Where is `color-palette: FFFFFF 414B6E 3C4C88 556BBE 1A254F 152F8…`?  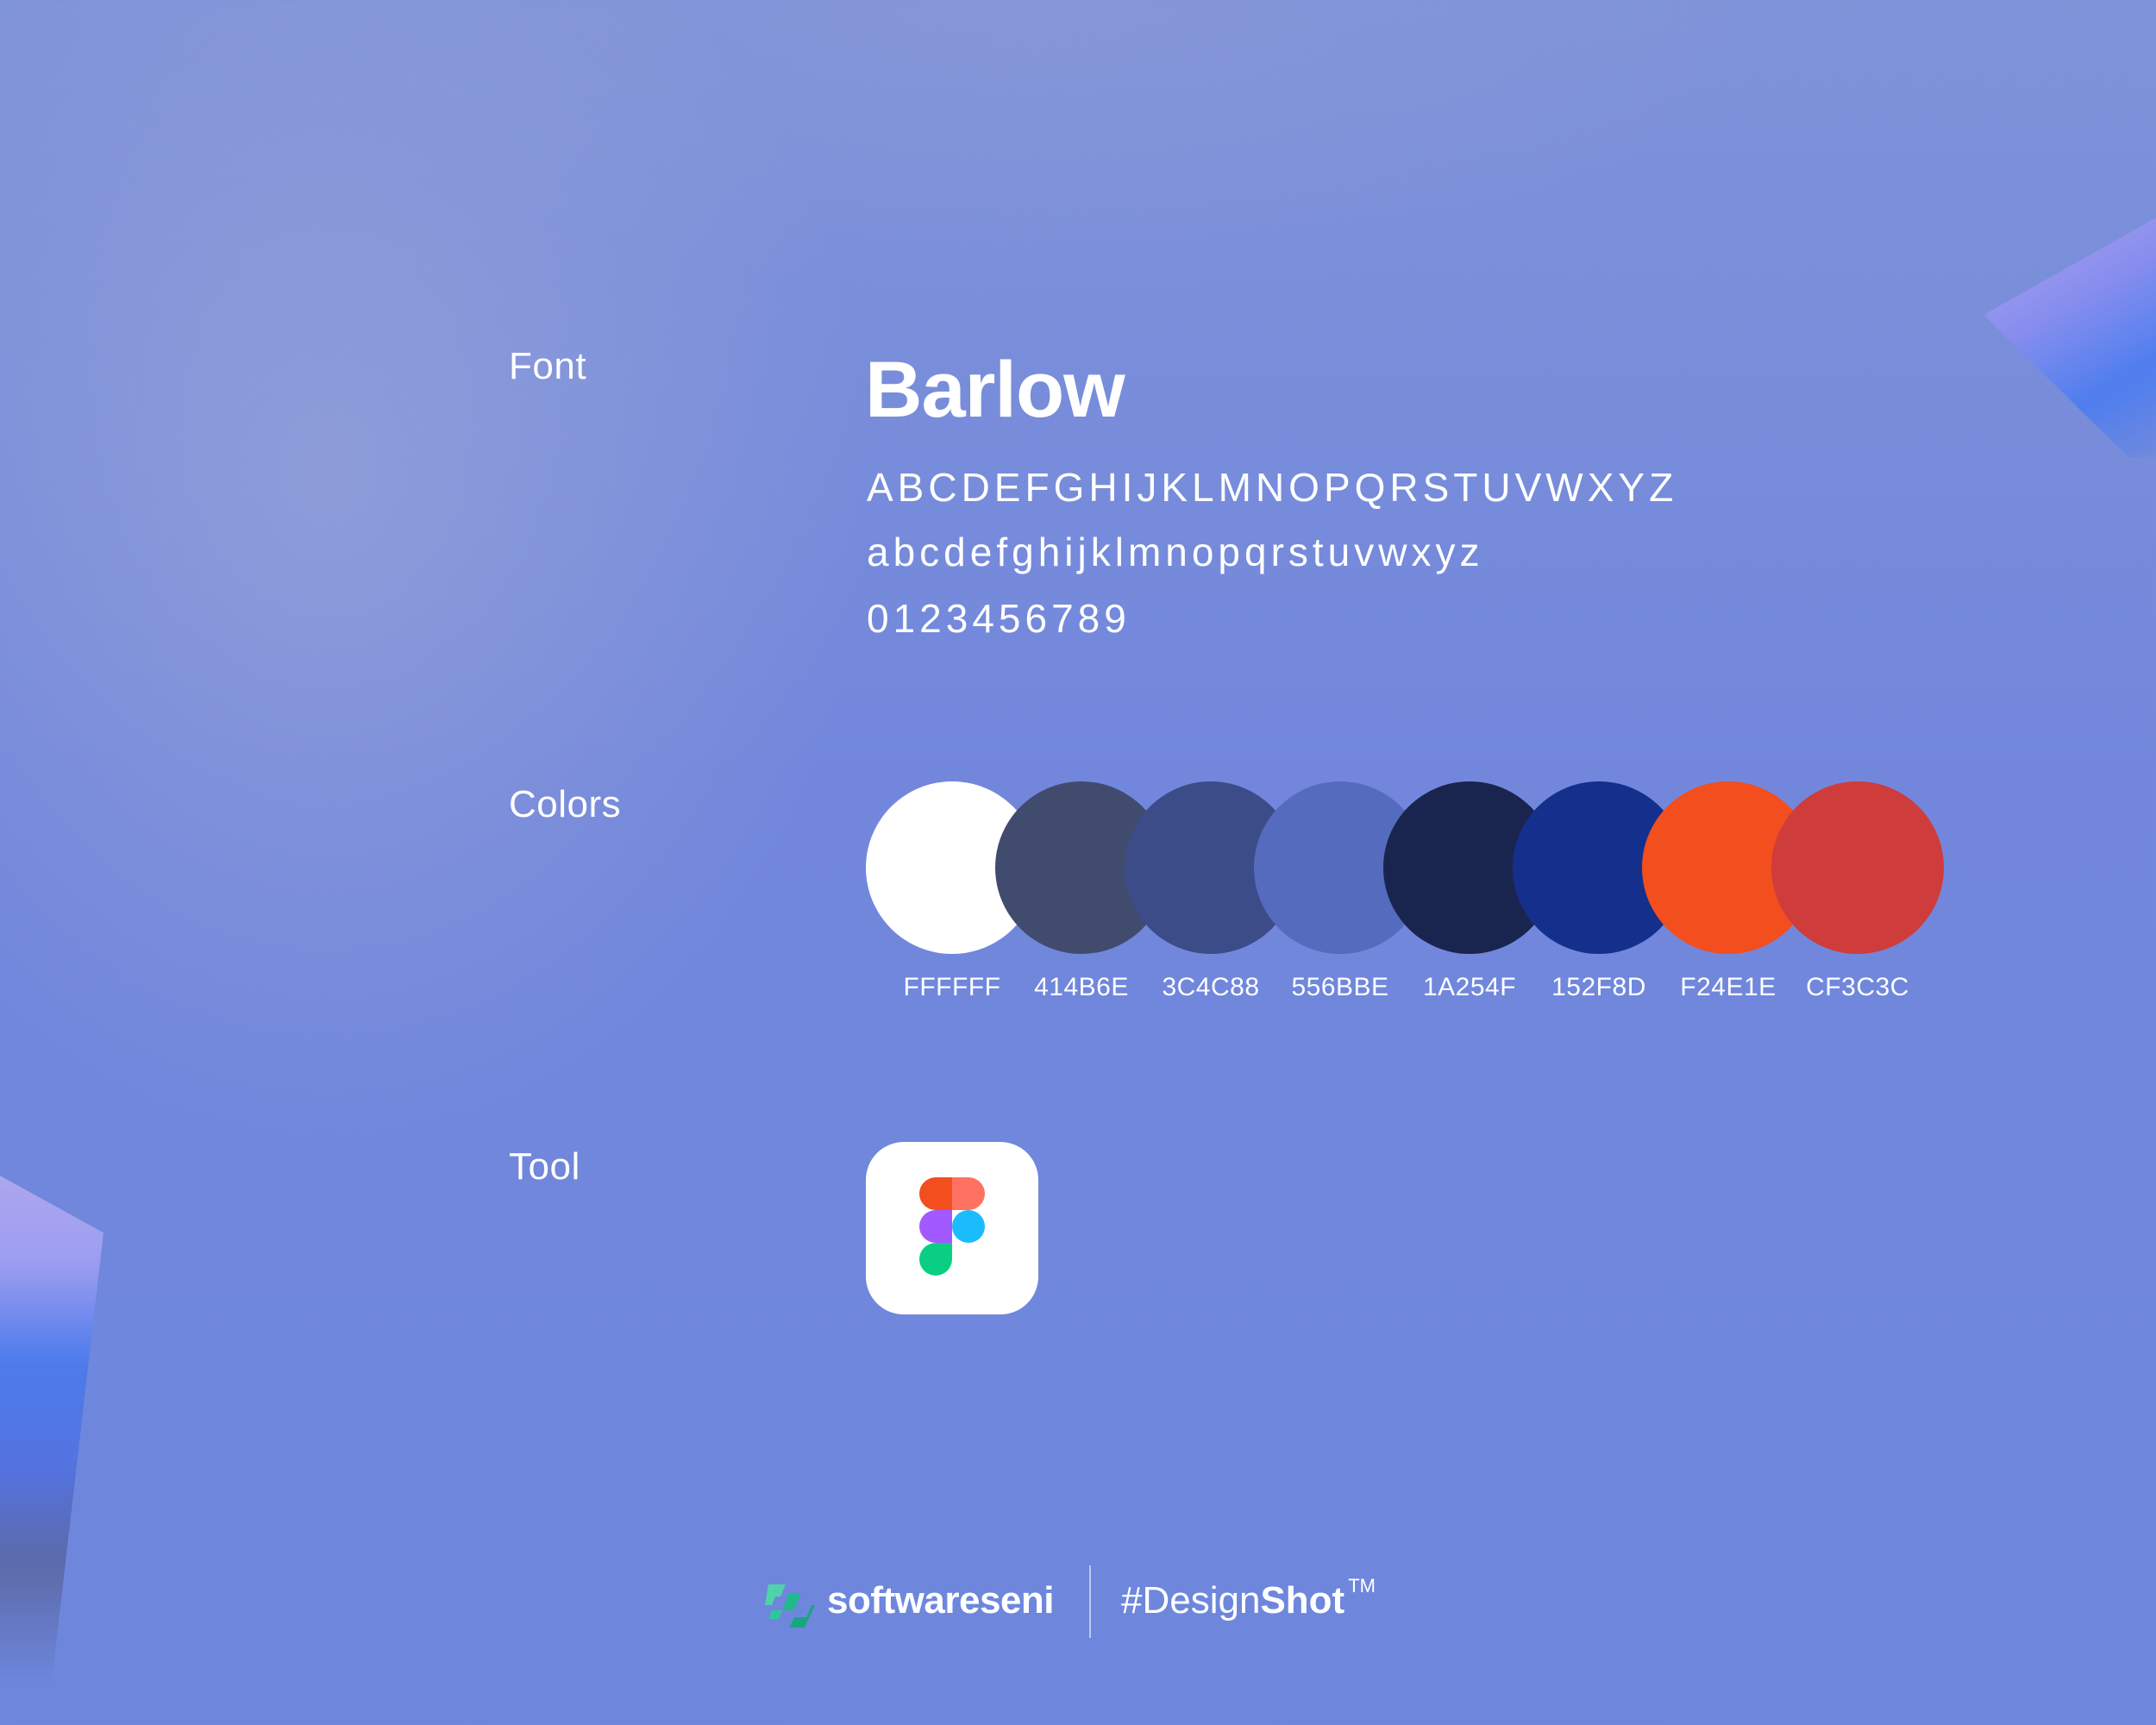
color-palette: FFFFFF 414B6E 3C4C88 556BBE 1A254F 152F8… is located at coordinates (1409, 893).